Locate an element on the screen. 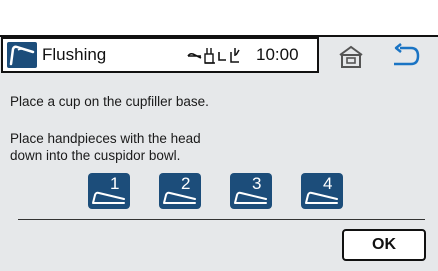 This screenshot has width=438, height=271. handpiece-3-button: 3 is located at coordinates (251, 191).